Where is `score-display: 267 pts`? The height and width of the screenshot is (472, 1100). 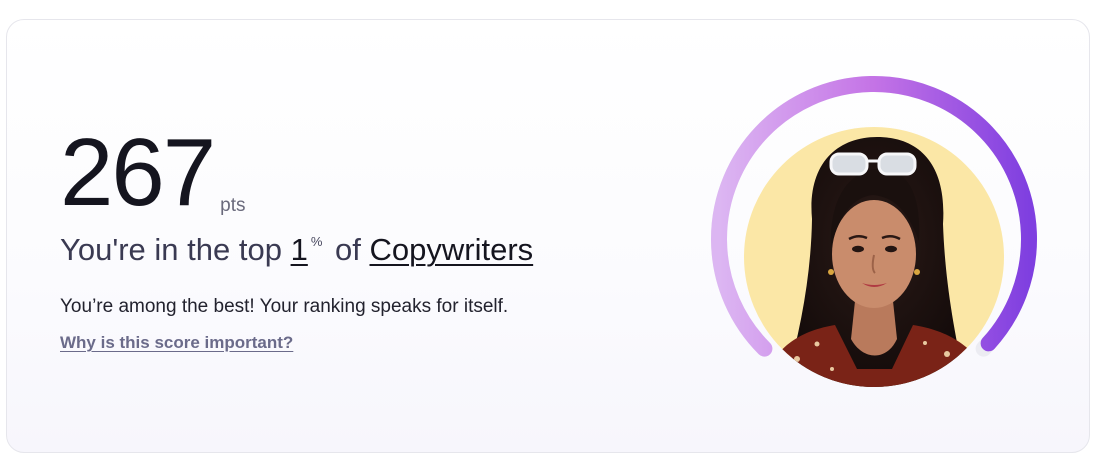 score-display: 267 pts is located at coordinates (153, 173).